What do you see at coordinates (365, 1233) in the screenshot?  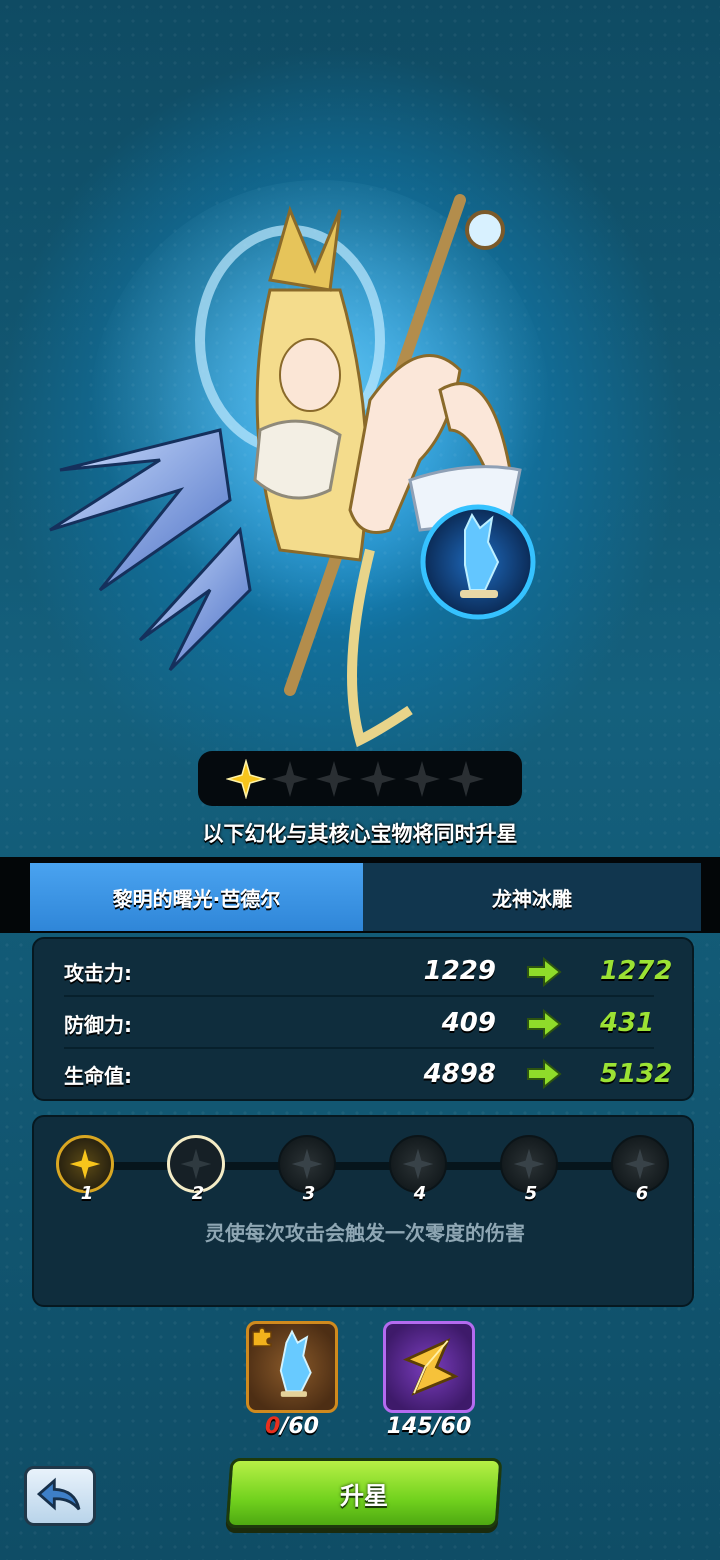 I see `level-effect-description: 灵使每次攻击会触发一次零度的伤害` at bounding box center [365, 1233].